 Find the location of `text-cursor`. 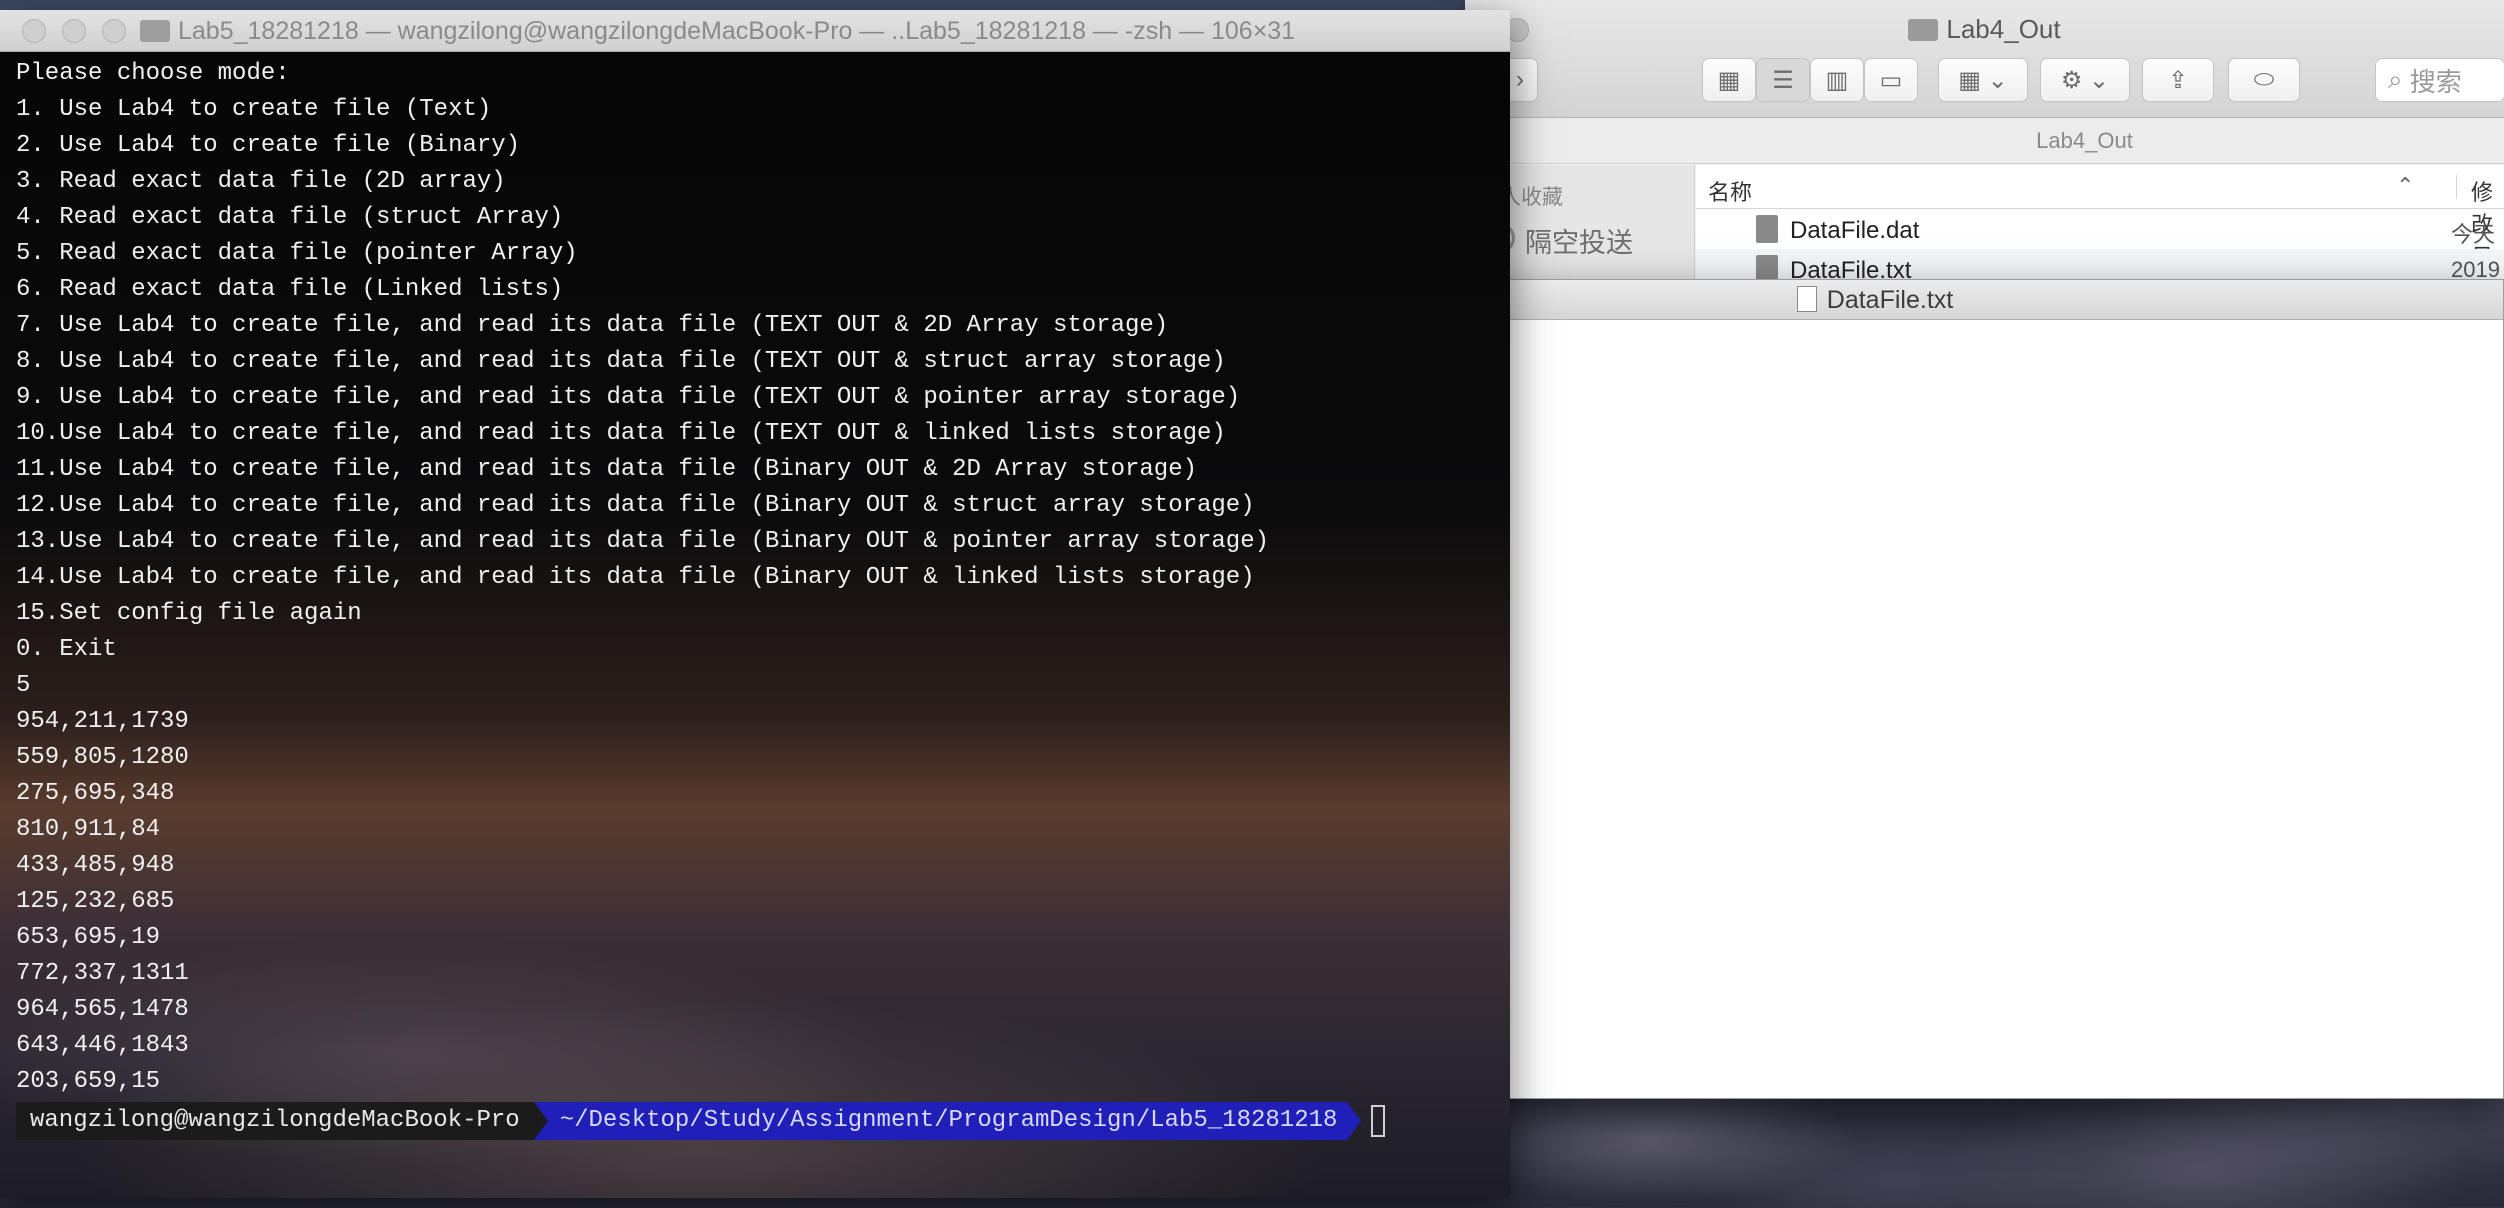

text-cursor is located at coordinates (1378, 1121).